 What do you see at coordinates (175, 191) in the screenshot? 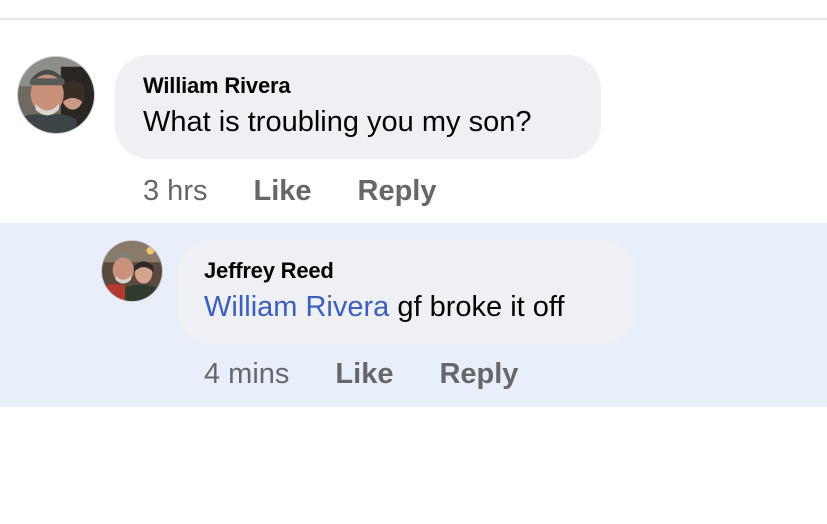
I see `comment-timestamp: 3 hrs` at bounding box center [175, 191].